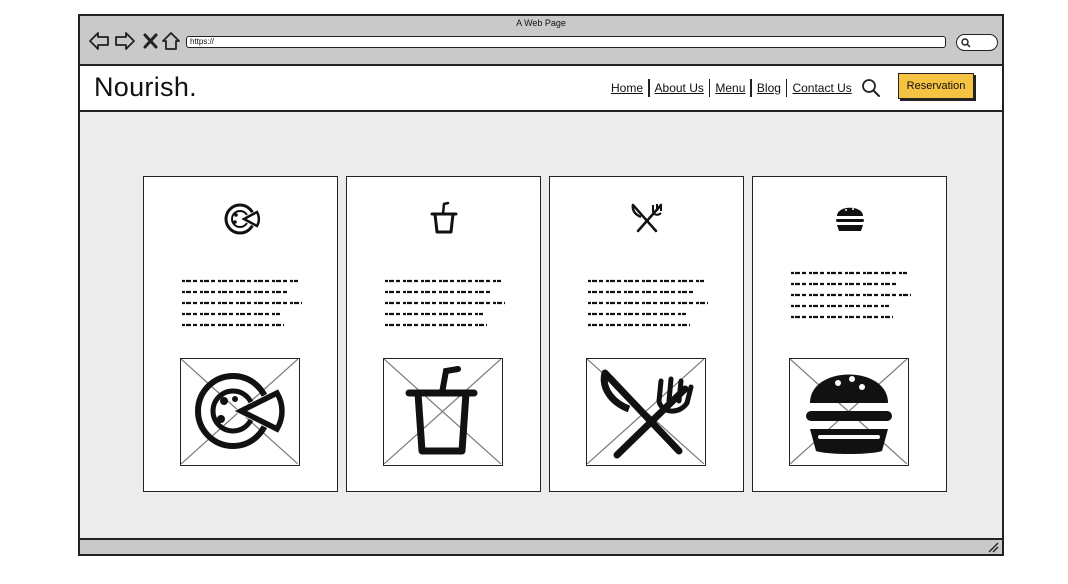 This screenshot has height=584, width=1068. Describe the element at coordinates (646, 334) in the screenshot. I see `card-cutlery` at that location.